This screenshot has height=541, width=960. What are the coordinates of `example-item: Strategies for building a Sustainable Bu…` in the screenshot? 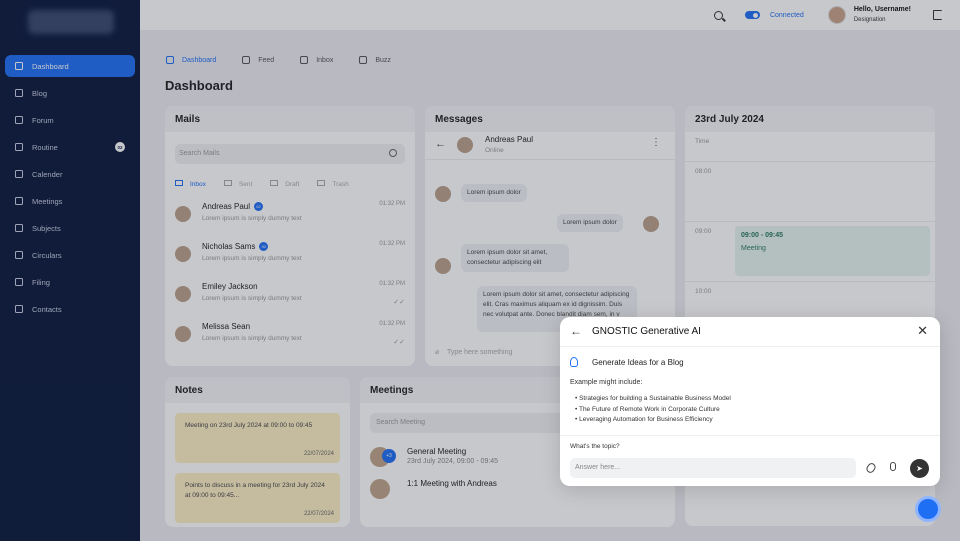 It's located at (650, 399).